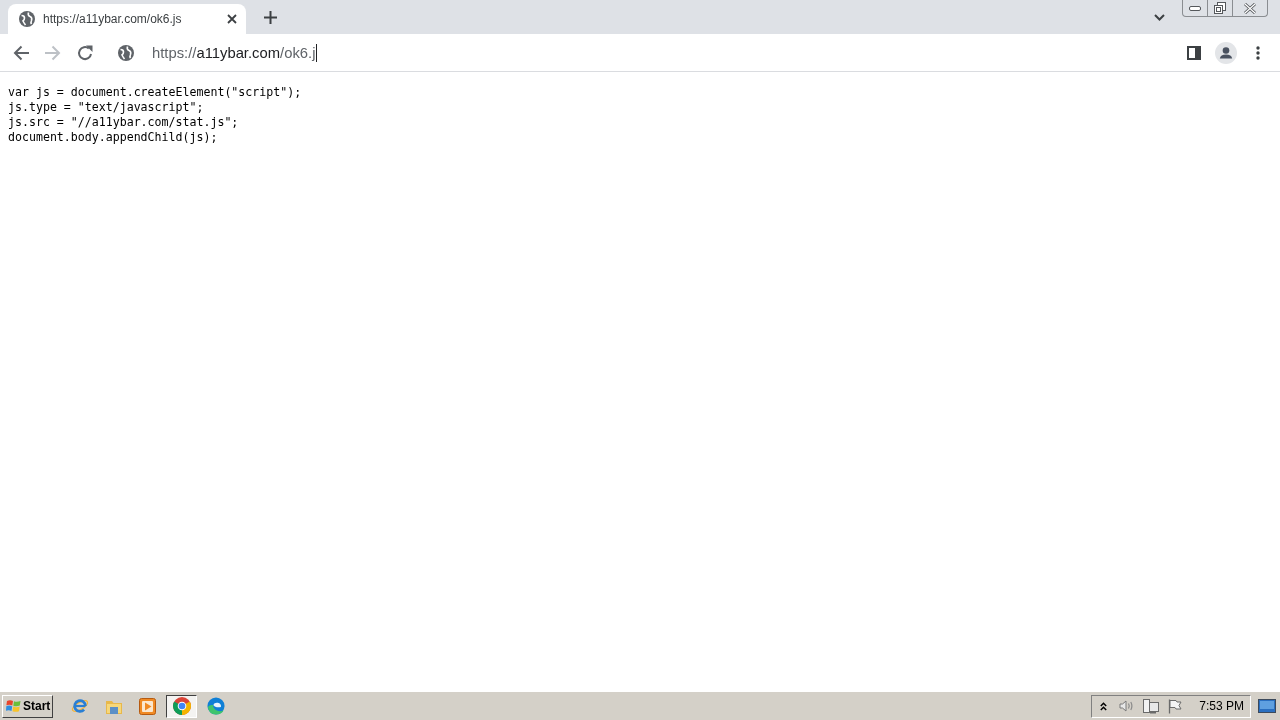  I want to click on network-button, so click(1151, 706).